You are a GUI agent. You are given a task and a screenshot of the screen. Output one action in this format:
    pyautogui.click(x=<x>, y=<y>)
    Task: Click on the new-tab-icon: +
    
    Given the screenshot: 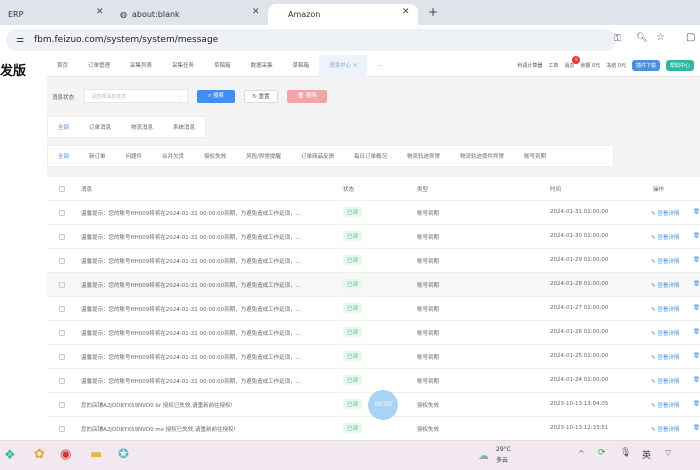 What is the action you would take?
    pyautogui.click(x=433, y=12)
    